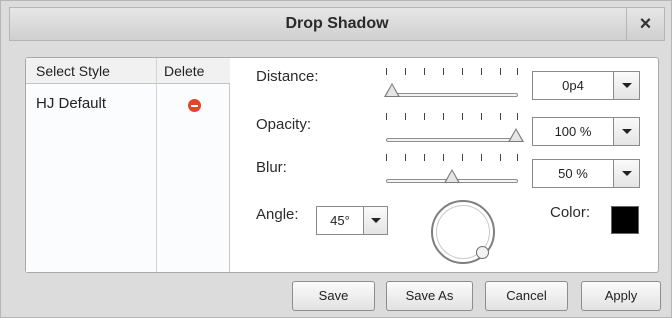  Describe the element at coordinates (573, 173) in the screenshot. I see `blur-value: 50 %` at that location.